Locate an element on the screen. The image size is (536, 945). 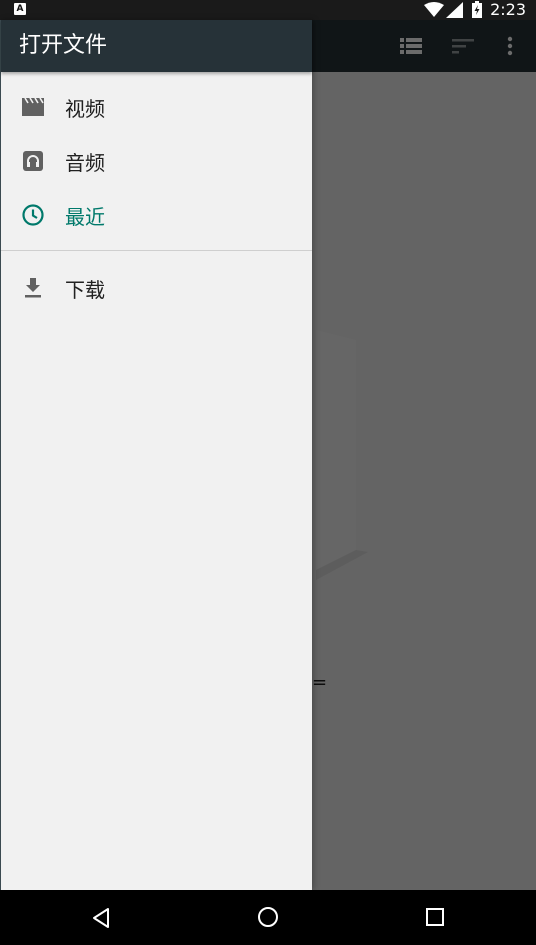
drawer-item-label: 最近 is located at coordinates (85, 216).